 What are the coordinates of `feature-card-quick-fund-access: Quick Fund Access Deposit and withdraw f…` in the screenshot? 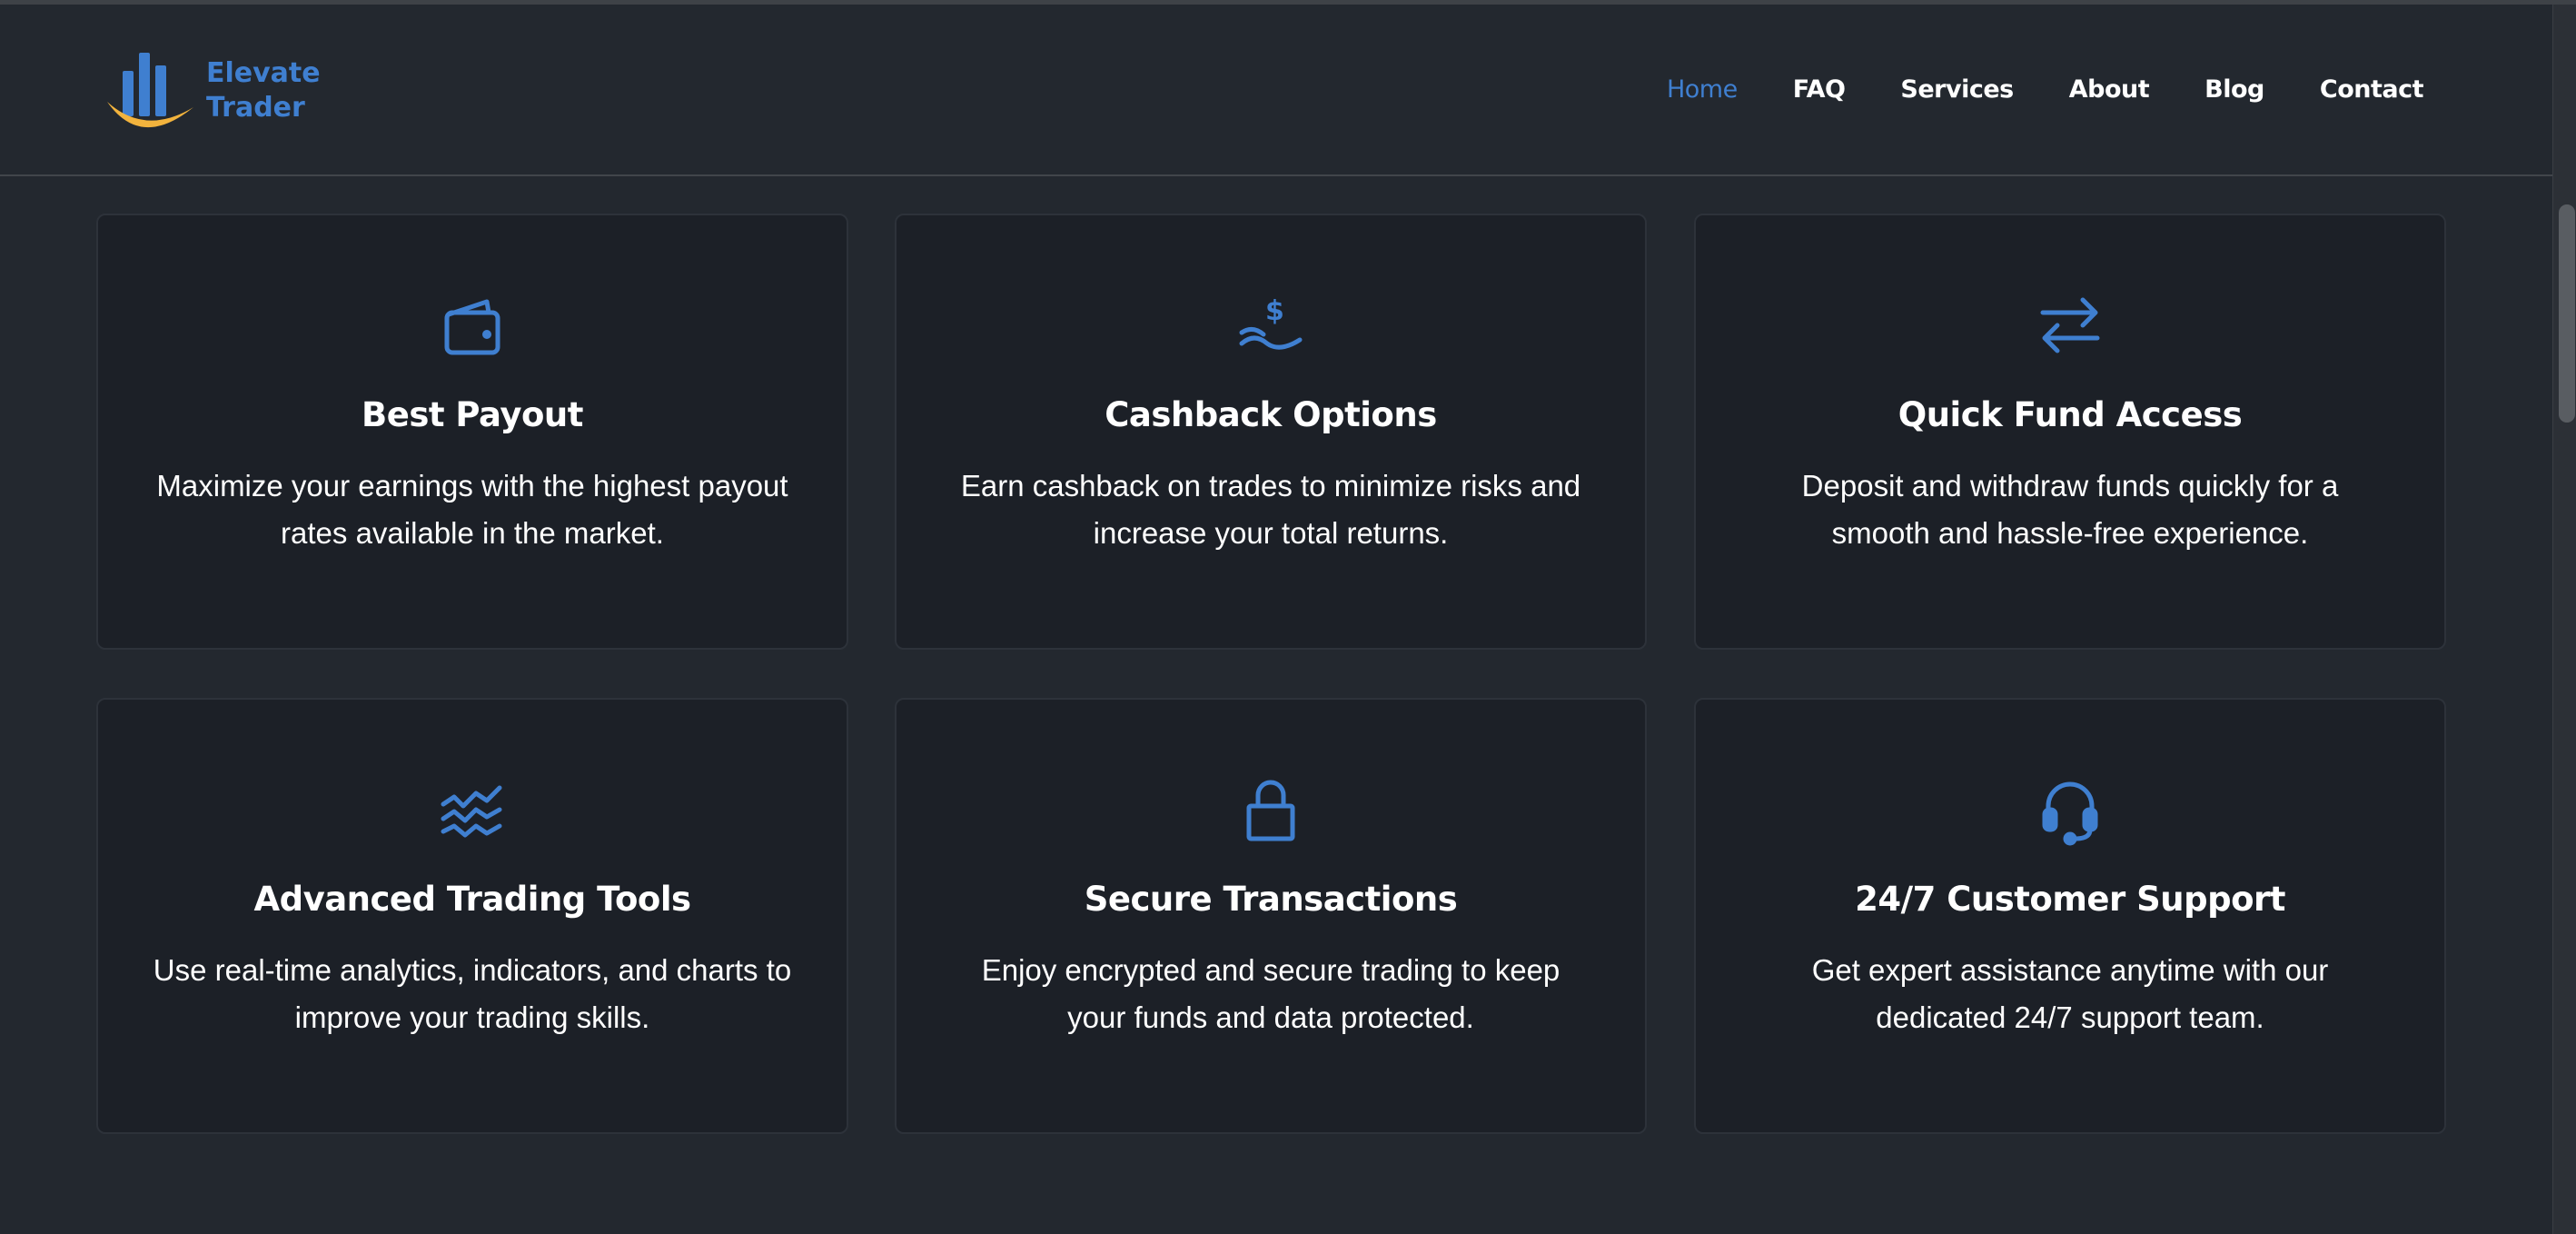 It's located at (2070, 432).